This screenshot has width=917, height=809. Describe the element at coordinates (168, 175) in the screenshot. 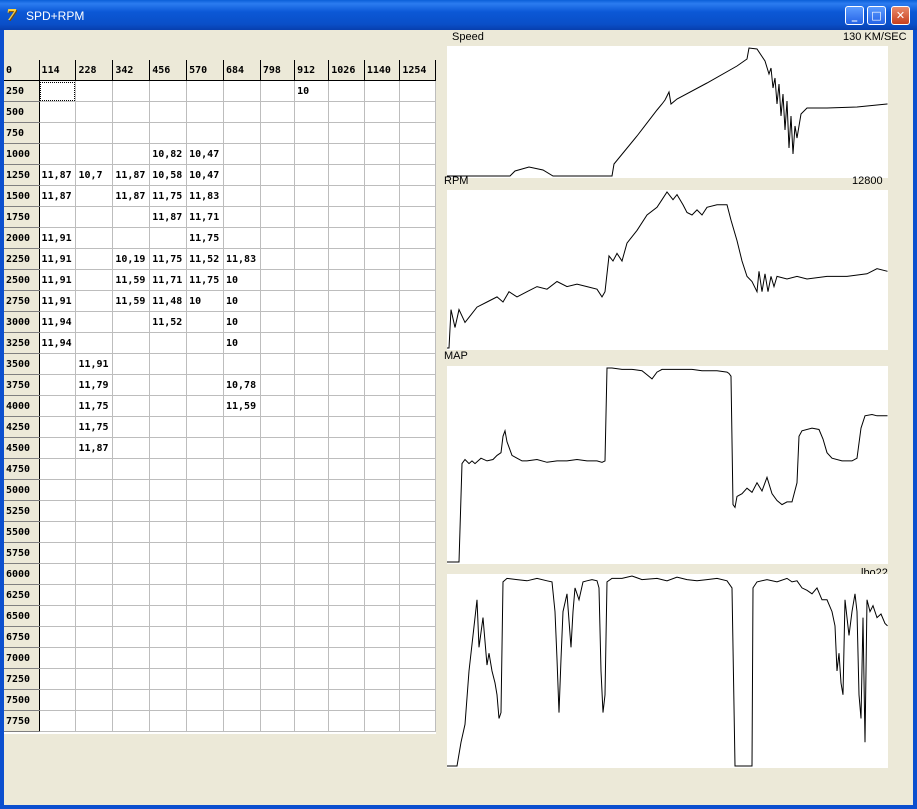

I see `grid-cell: 10,58` at that location.